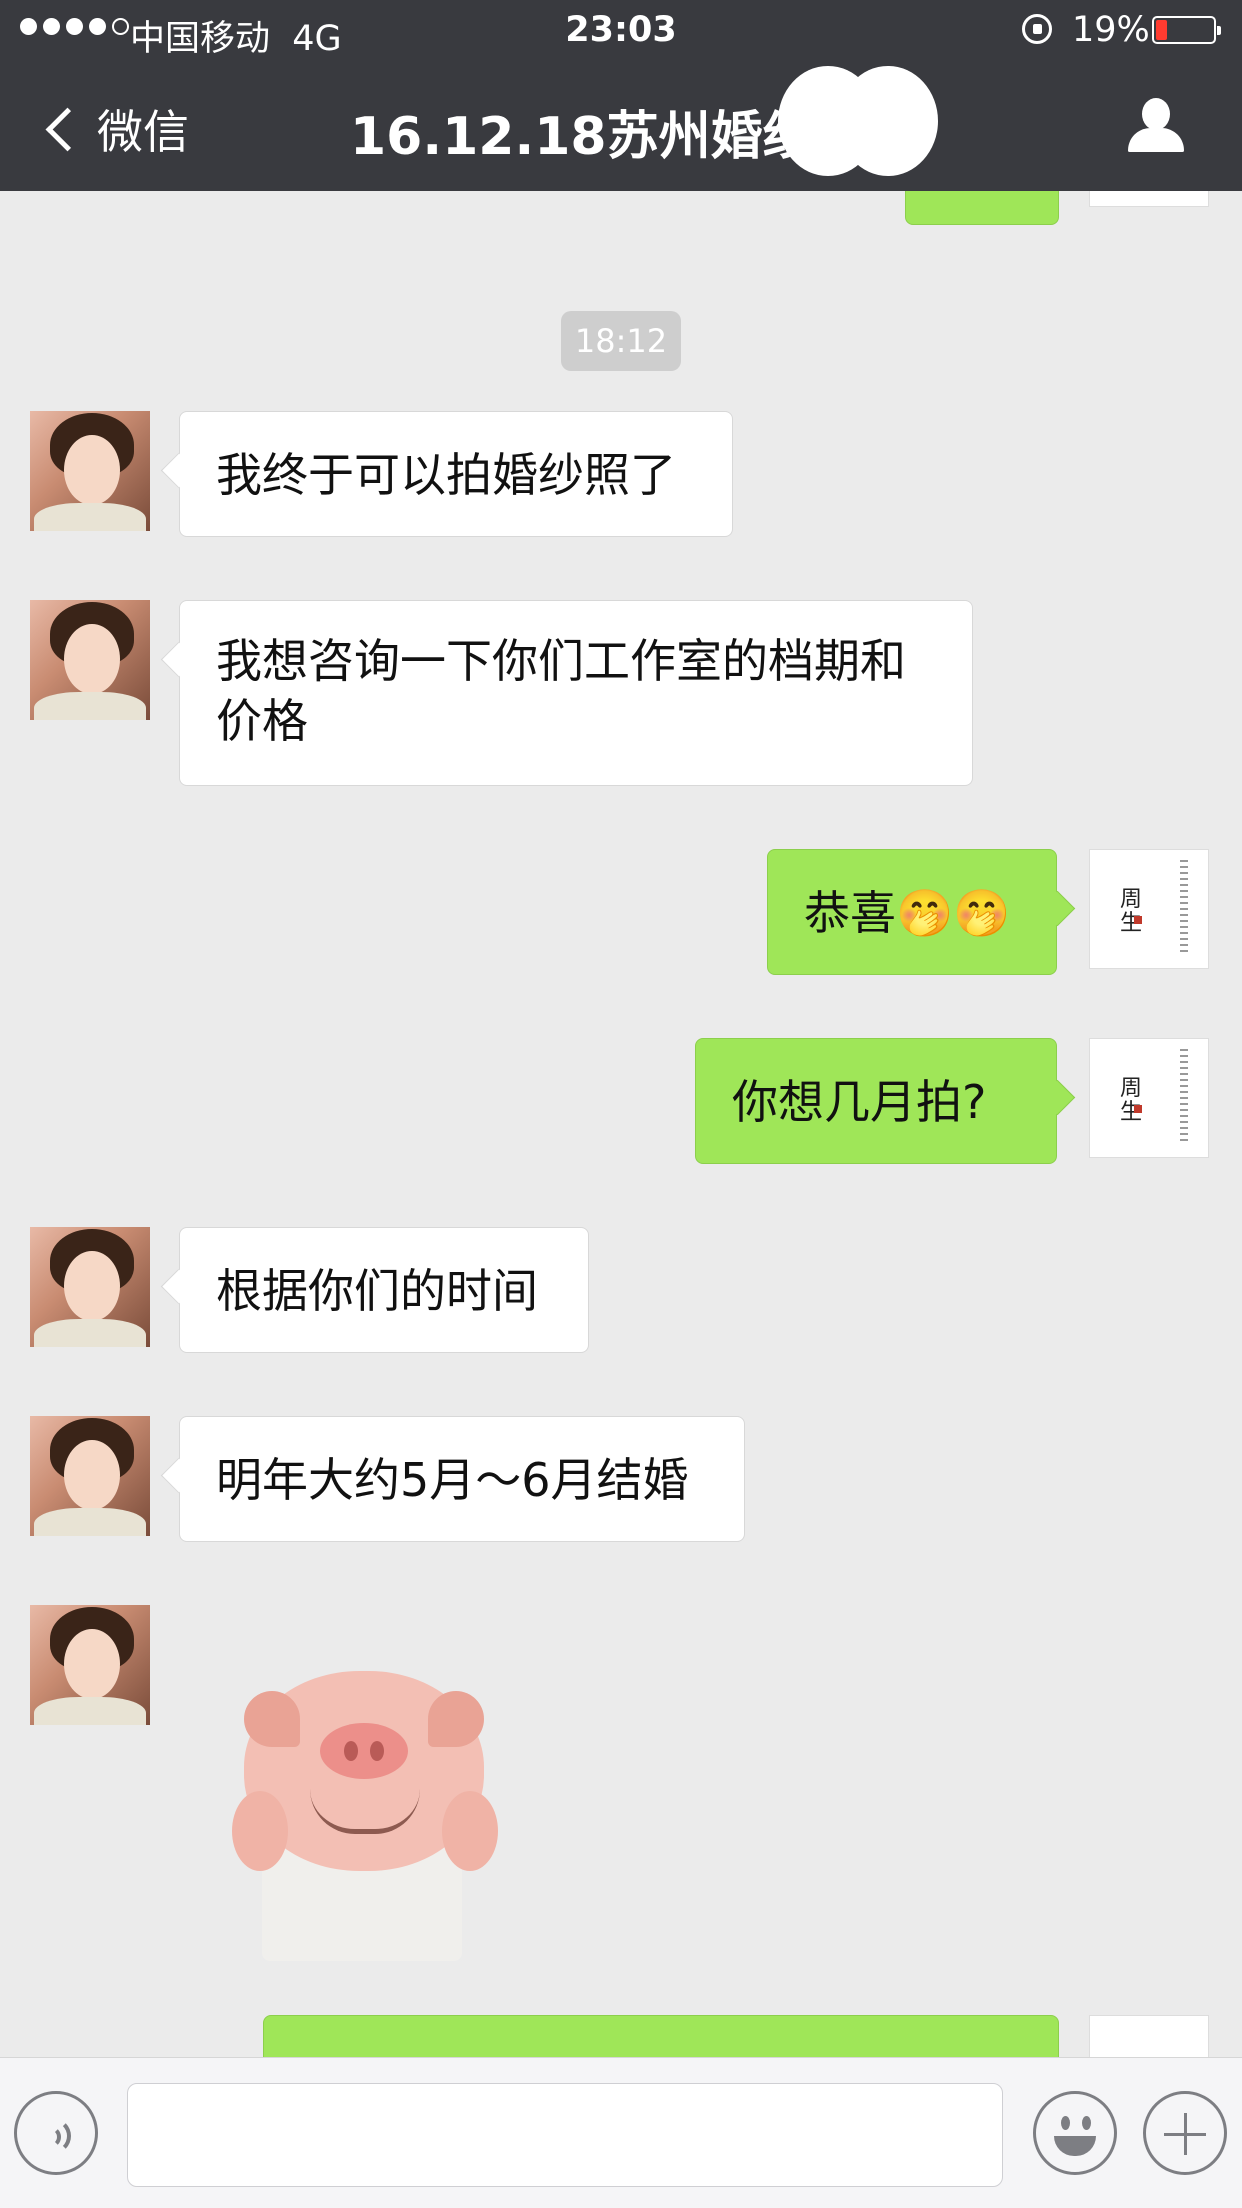 The width and height of the screenshot is (1242, 2208). I want to click on status-bar: 中国移动 4G 23:03 19%, so click(621, 31).